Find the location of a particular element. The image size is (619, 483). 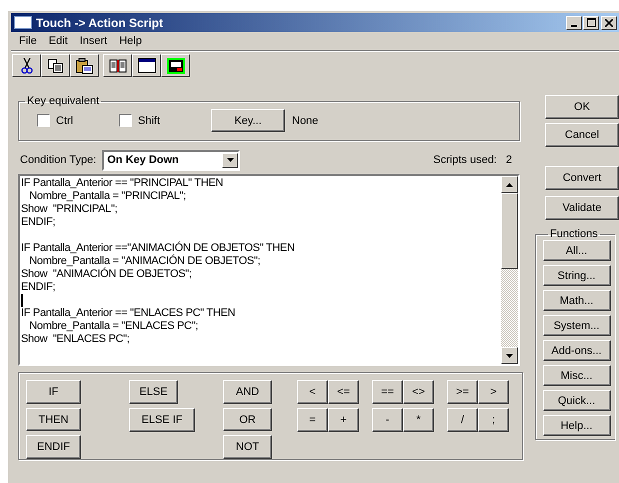

copy-icon is located at coordinates (55, 65).